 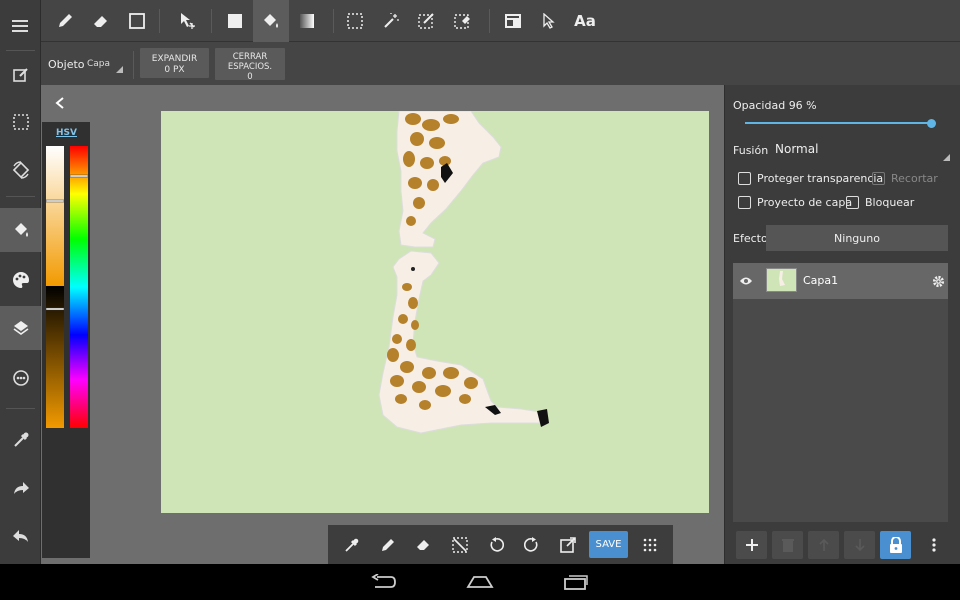 What do you see at coordinates (549, 21) in the screenshot?
I see `pointer-tool-icon` at bounding box center [549, 21].